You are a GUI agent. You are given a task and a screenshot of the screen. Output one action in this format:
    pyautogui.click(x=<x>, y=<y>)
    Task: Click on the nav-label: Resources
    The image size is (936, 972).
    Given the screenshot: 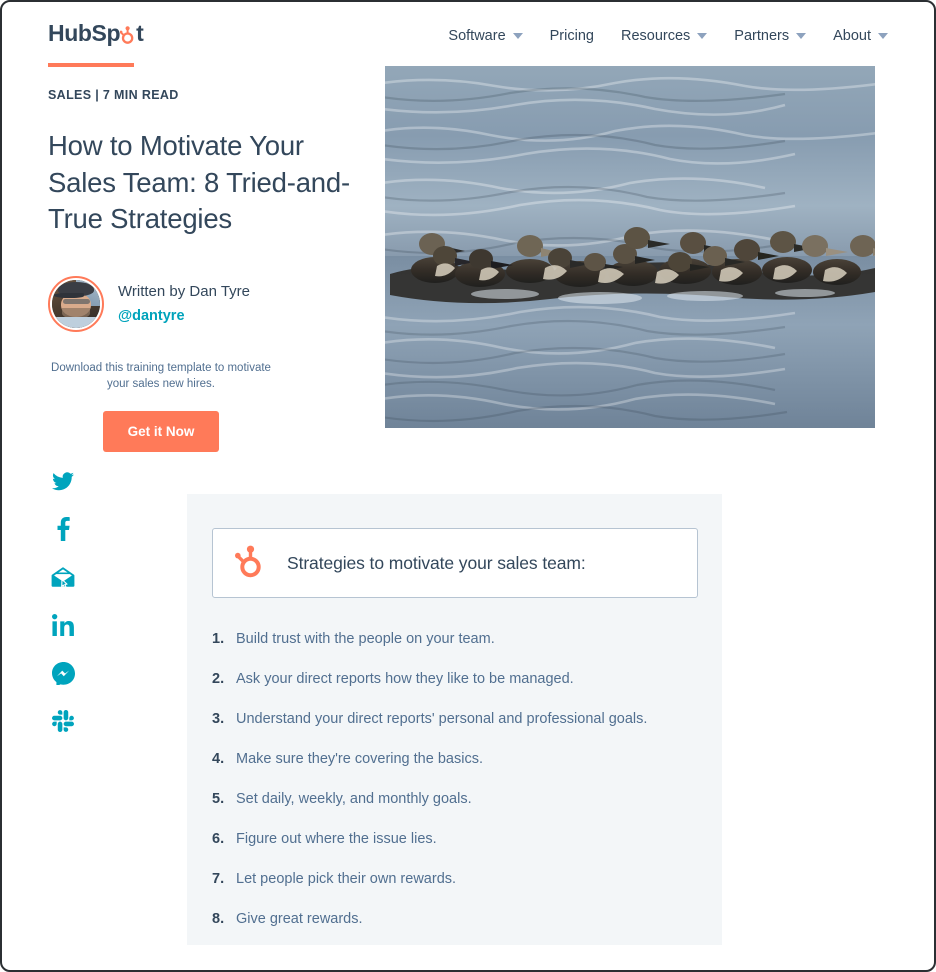 What is the action you would take?
    pyautogui.click(x=655, y=36)
    